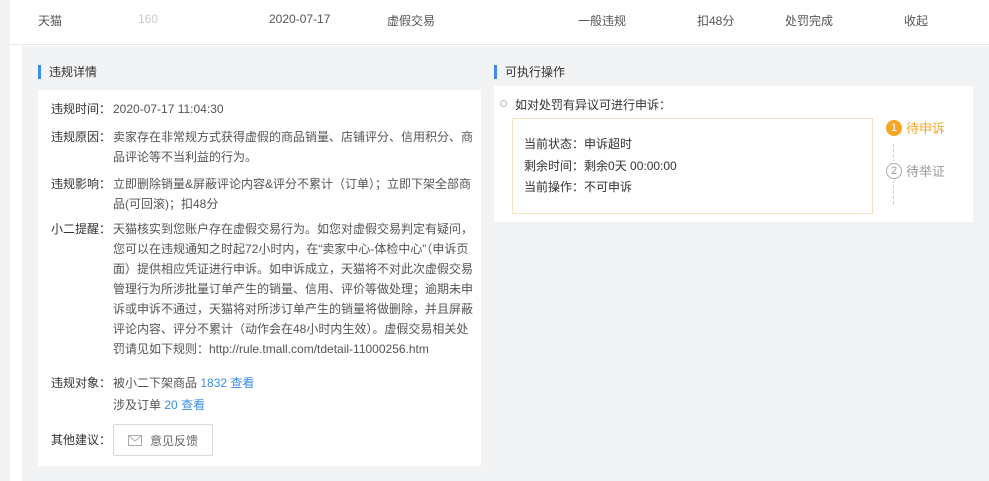 The height and width of the screenshot is (481, 989). Describe the element at coordinates (193, 405) in the screenshot. I see `view-orders-link: 查看` at that location.